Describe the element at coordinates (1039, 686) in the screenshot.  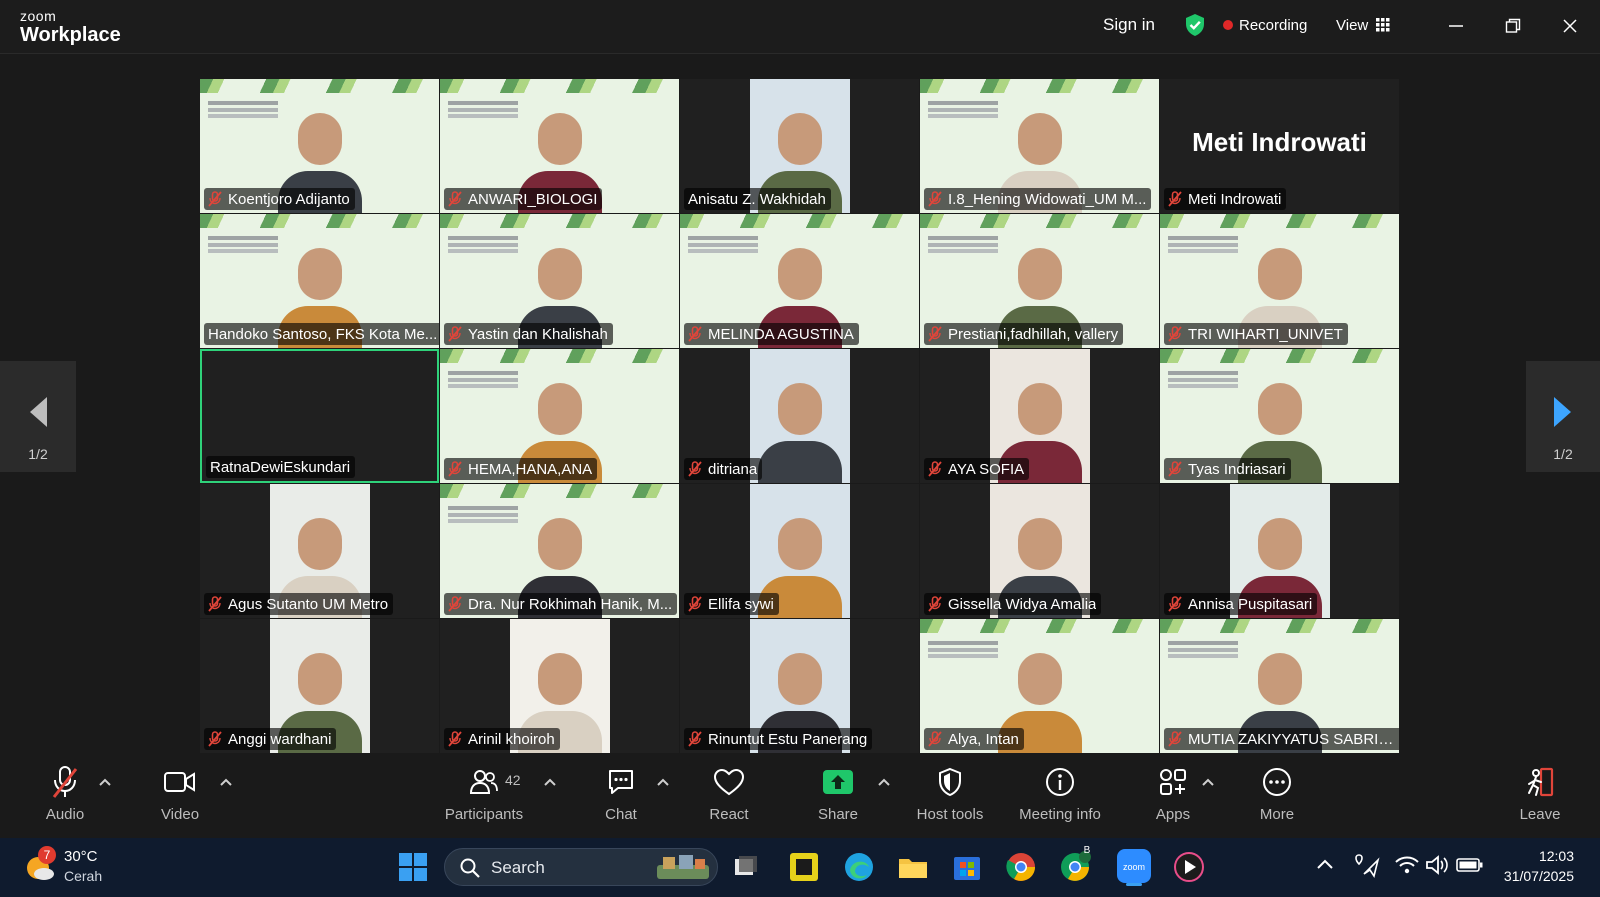
I see `participant-tile: Alya, Intan` at that location.